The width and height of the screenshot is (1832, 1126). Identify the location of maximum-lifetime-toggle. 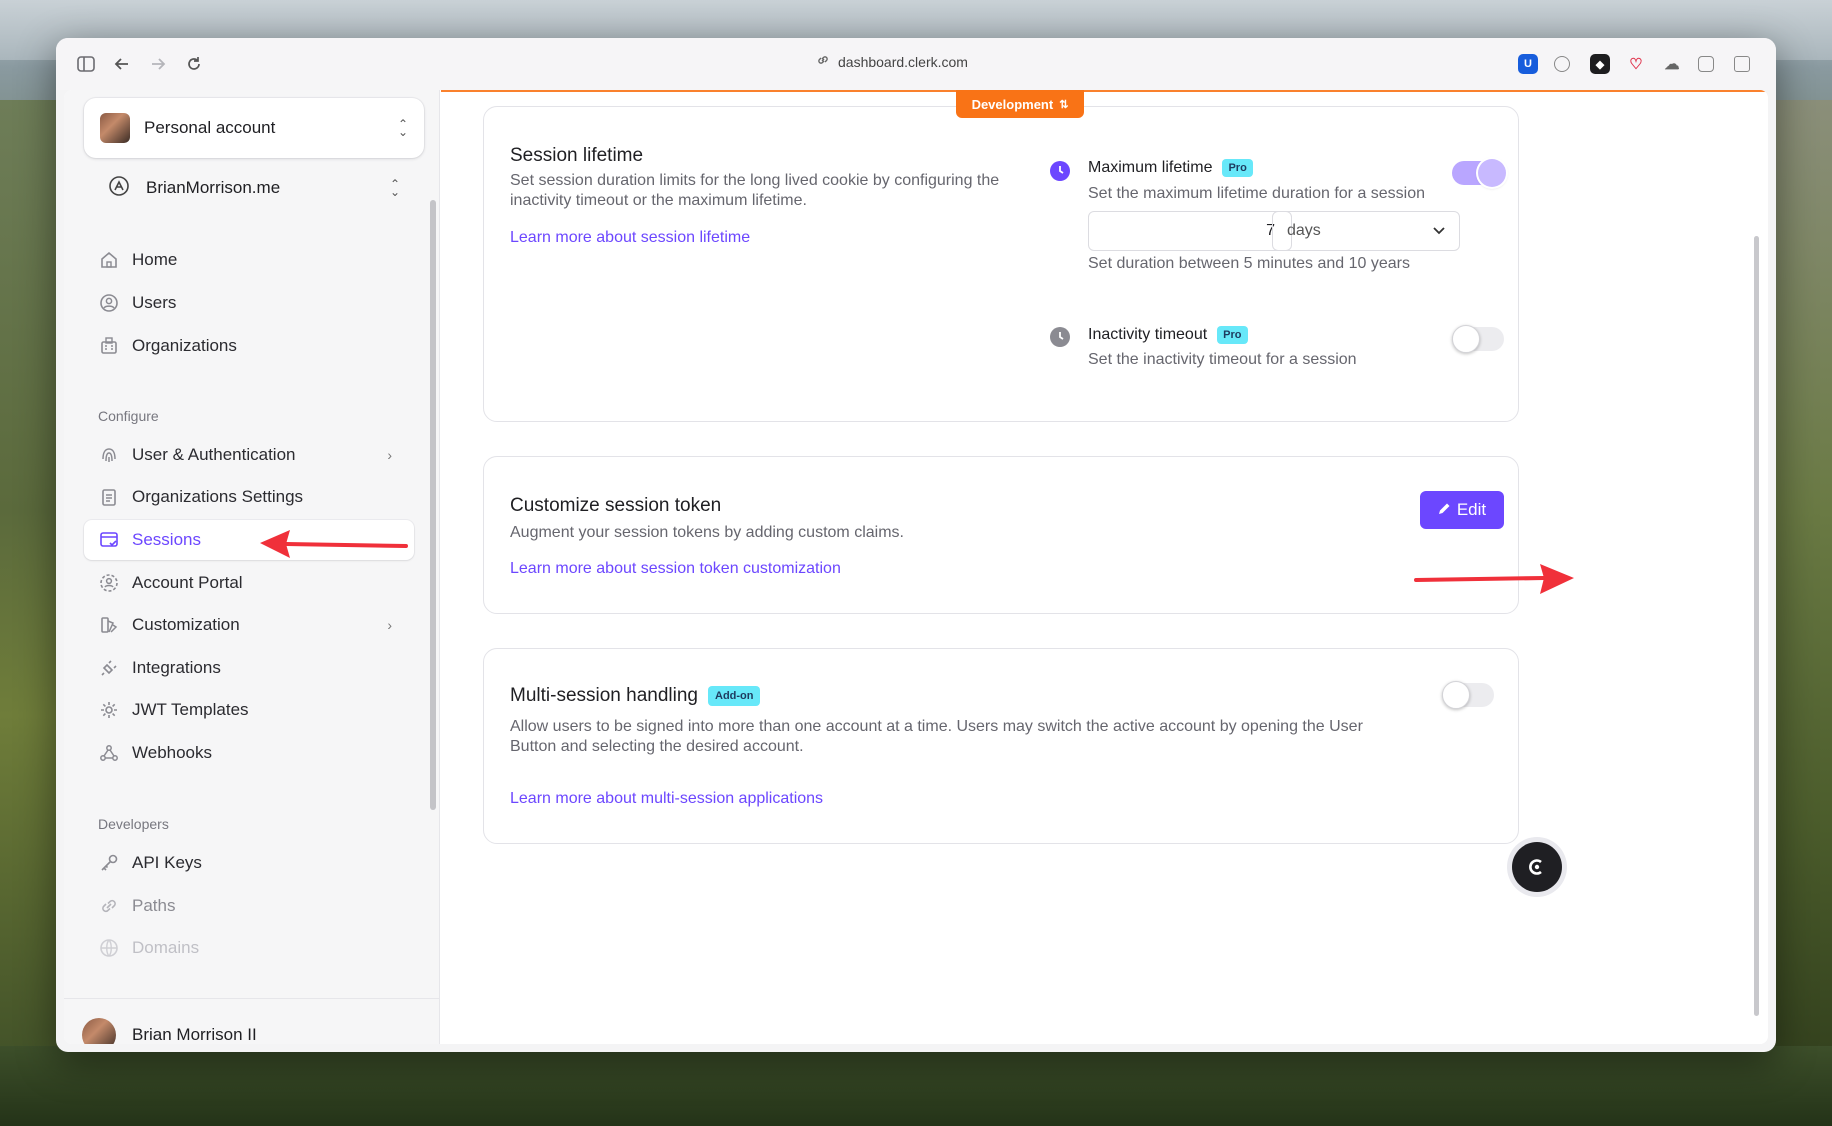
(1479, 173).